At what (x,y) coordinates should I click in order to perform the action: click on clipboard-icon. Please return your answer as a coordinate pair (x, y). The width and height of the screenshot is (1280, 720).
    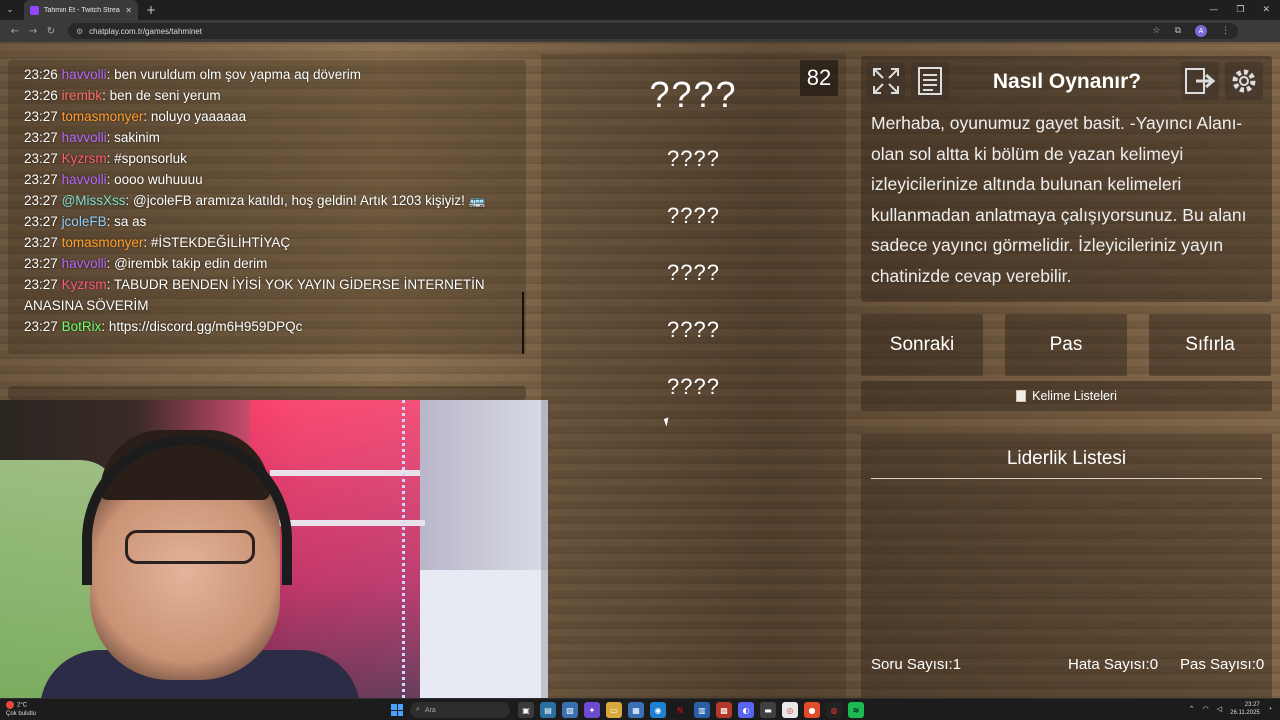
    Looking at the image, I should click on (1021, 396).